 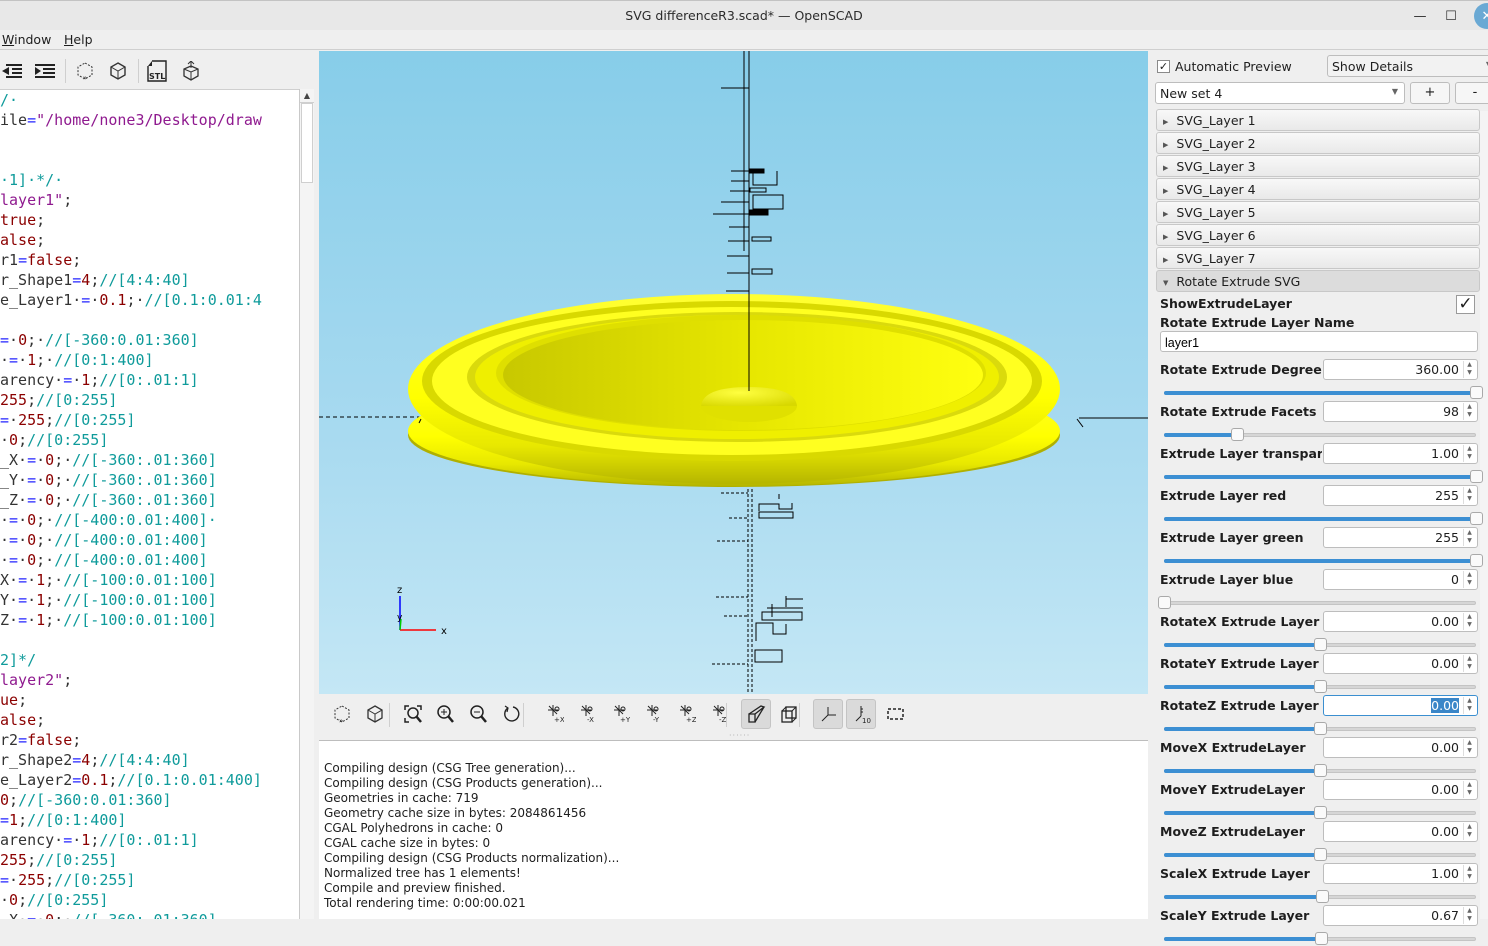 What do you see at coordinates (1400, 411) in the screenshot?
I see `rotate-extrude-facets-spinbox: 98 ▲ ▼` at bounding box center [1400, 411].